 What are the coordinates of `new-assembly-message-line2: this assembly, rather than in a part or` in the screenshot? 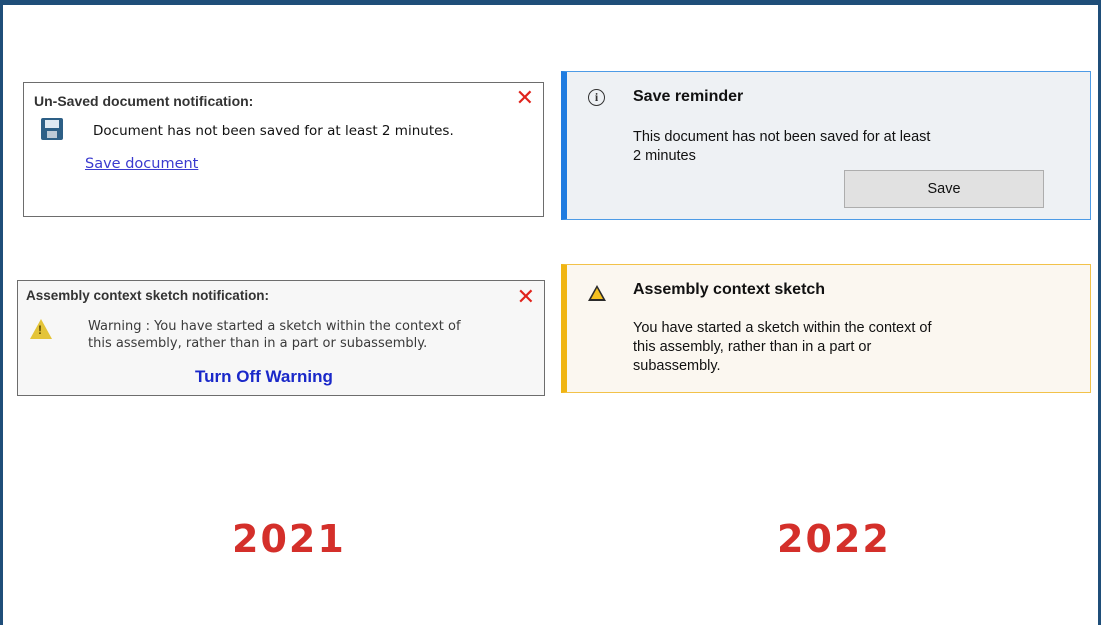 It's located at (752, 347).